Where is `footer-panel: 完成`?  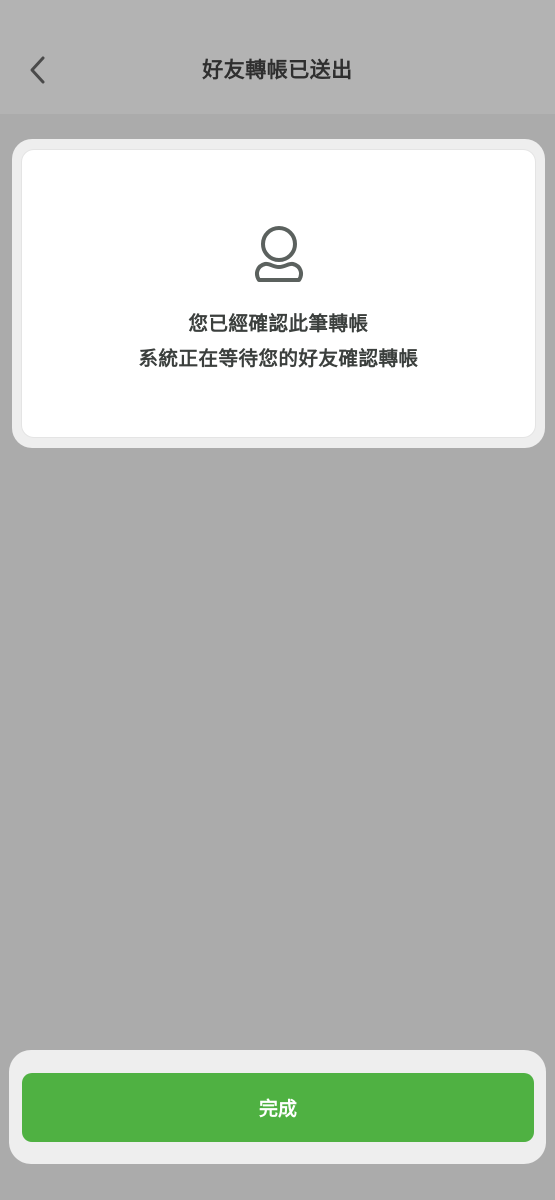 footer-panel: 完成 is located at coordinates (277, 1107).